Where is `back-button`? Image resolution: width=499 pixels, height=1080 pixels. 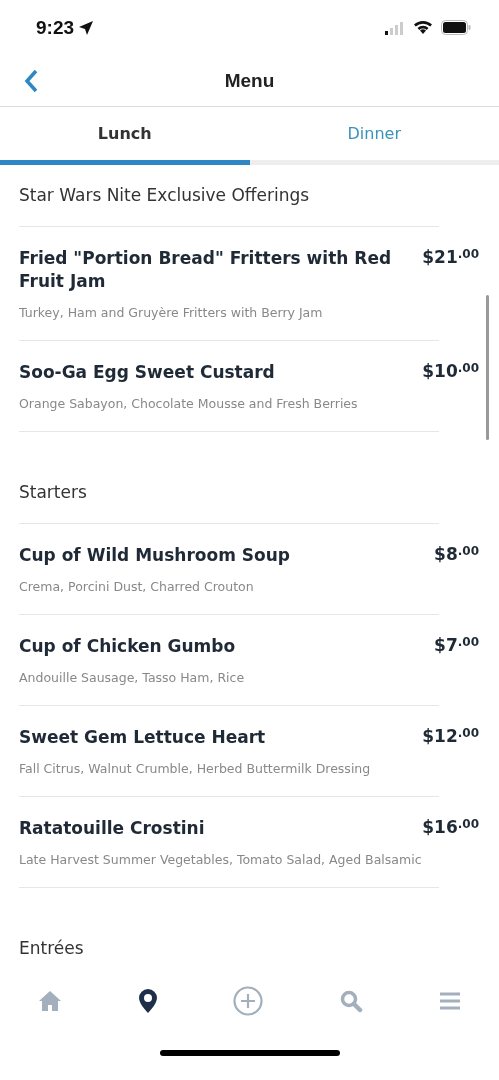
back-button is located at coordinates (31, 81).